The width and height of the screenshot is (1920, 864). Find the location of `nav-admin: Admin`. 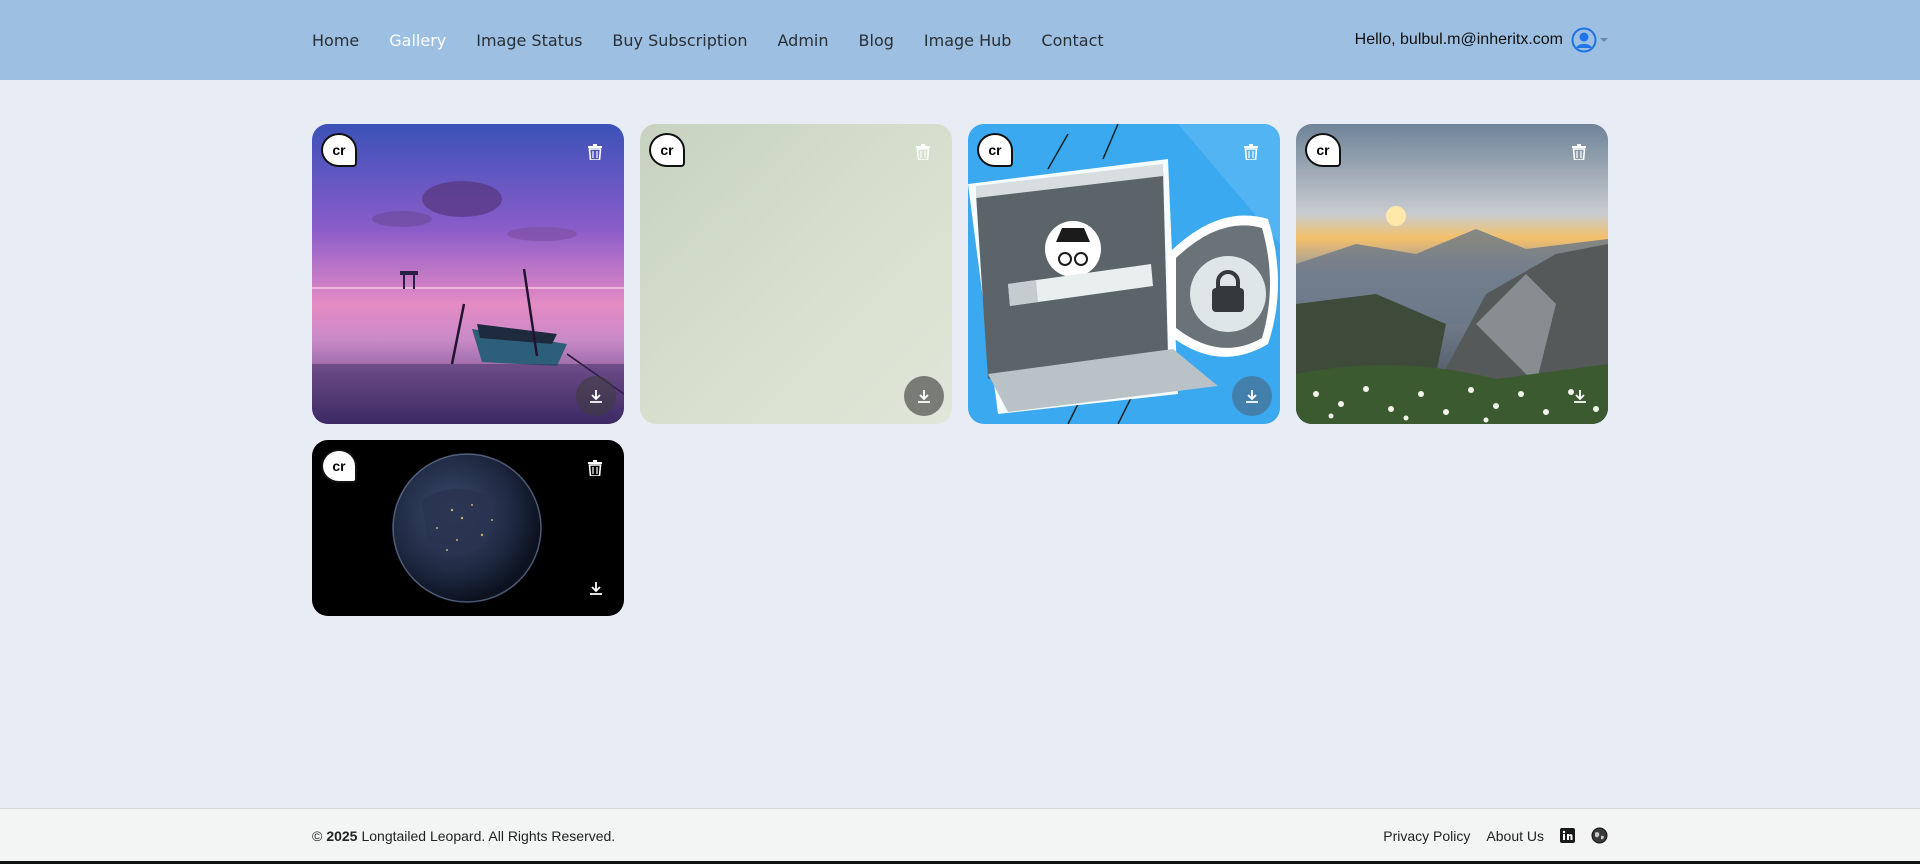

nav-admin: Admin is located at coordinates (803, 40).